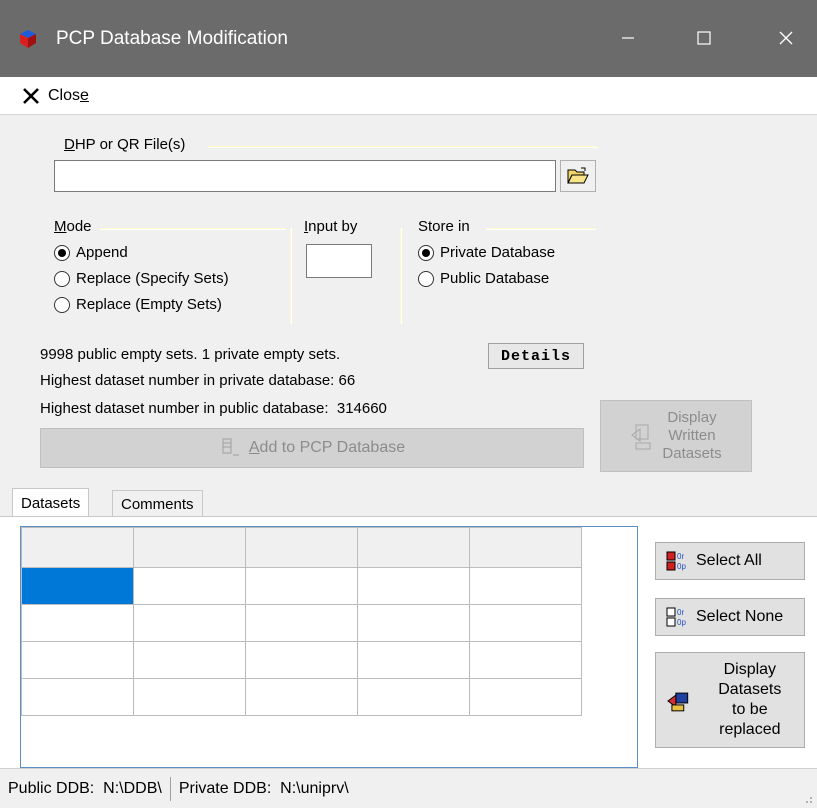 Image resolution: width=817 pixels, height=808 pixels. I want to click on maximize-button, so click(704, 38).